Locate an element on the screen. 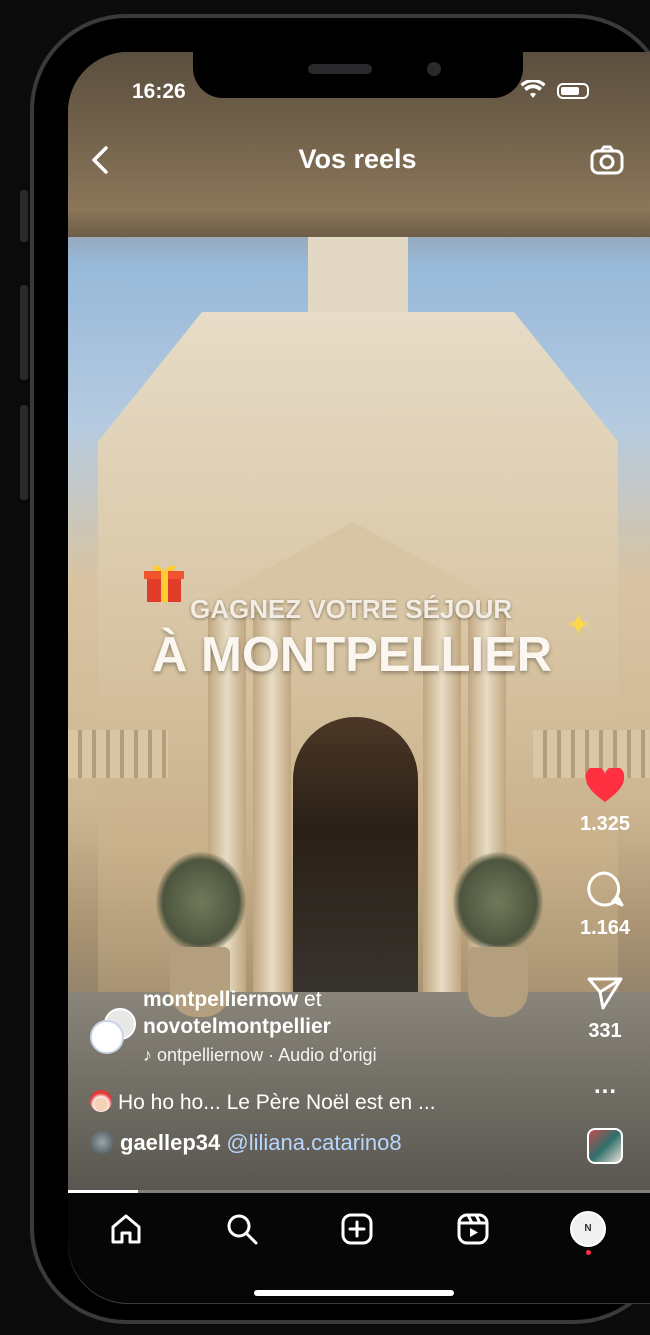  search-icon is located at coordinates (242, 1229).